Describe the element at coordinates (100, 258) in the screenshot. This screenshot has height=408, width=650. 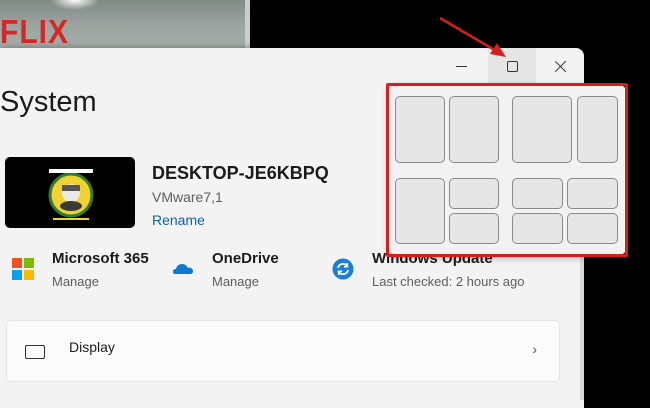
I see `quick-link-title: Microsoft 365` at that location.